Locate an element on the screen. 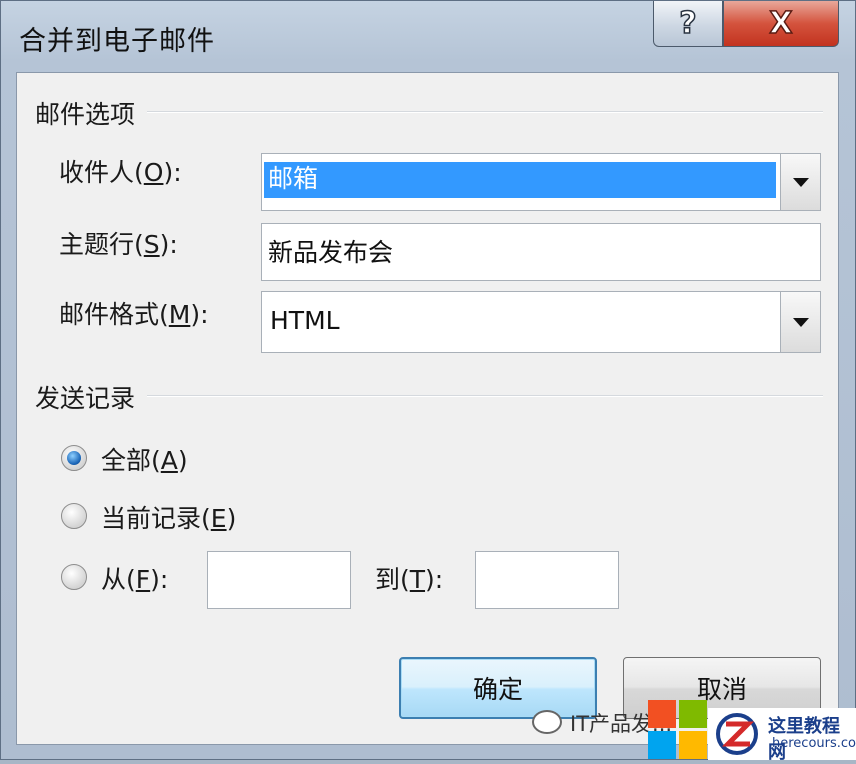 This screenshot has height=764, width=856. wechat-icon is located at coordinates (547, 722).